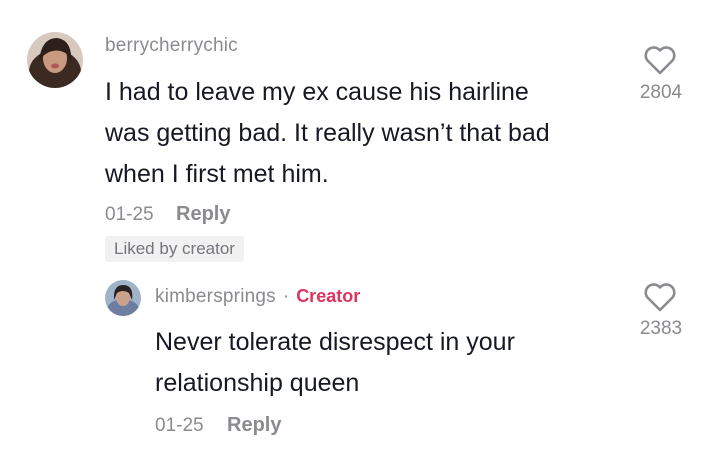  Describe the element at coordinates (328, 296) in the screenshot. I see `creator-tag: Creator` at that location.